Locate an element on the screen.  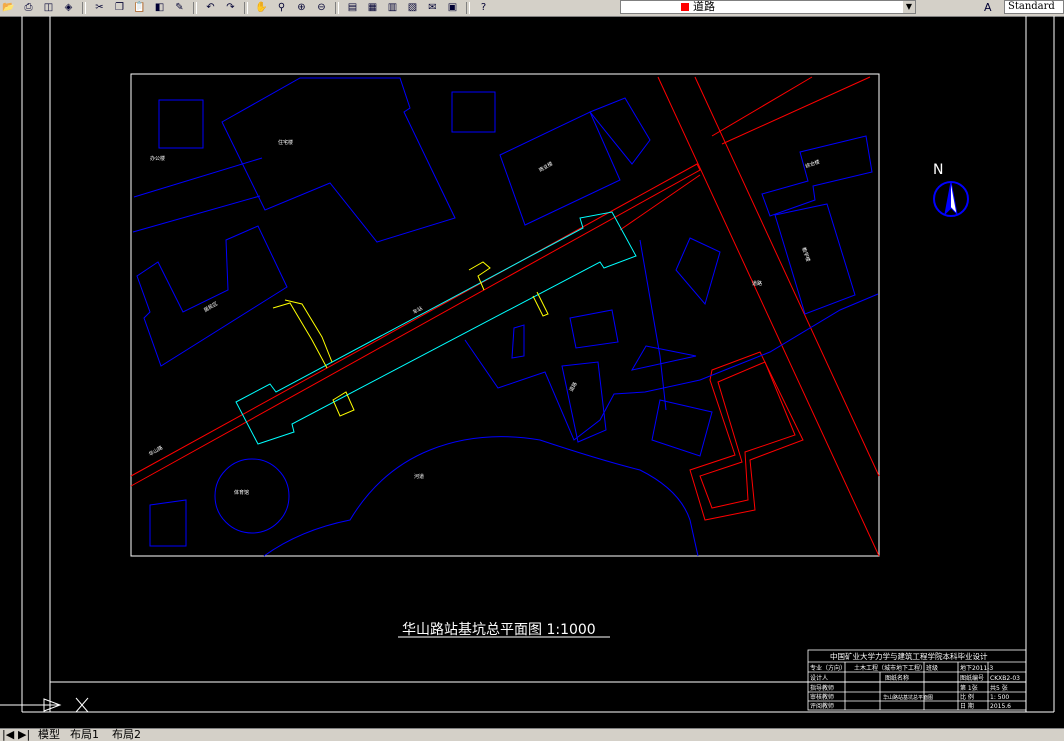
pan-icon: ✋ is located at coordinates (261, 8).